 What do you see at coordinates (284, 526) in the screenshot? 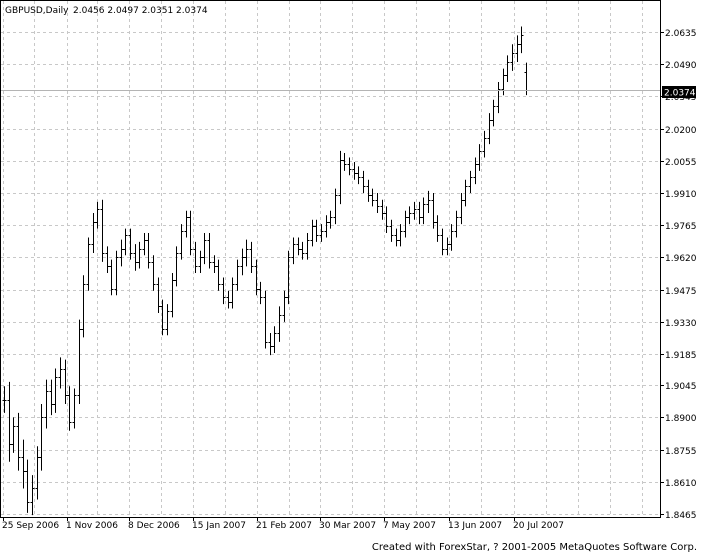
I see `x-tick-label: 21 Feb 2007` at bounding box center [284, 526].